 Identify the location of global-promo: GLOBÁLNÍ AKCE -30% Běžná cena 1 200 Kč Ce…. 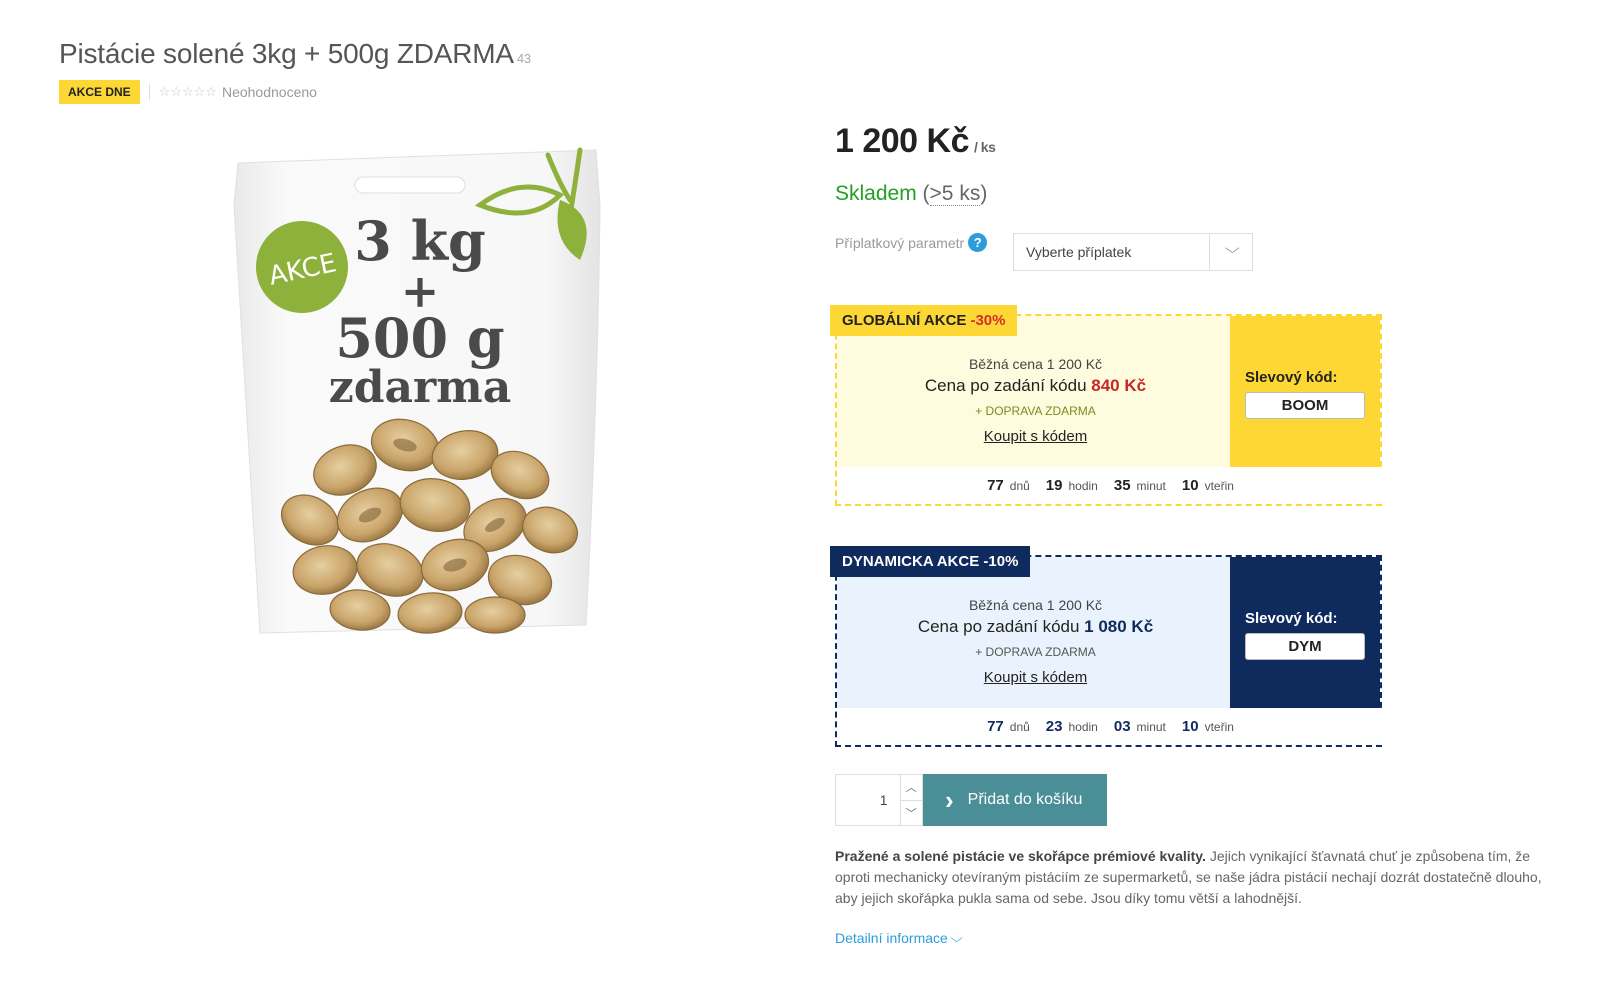
(1107, 405).